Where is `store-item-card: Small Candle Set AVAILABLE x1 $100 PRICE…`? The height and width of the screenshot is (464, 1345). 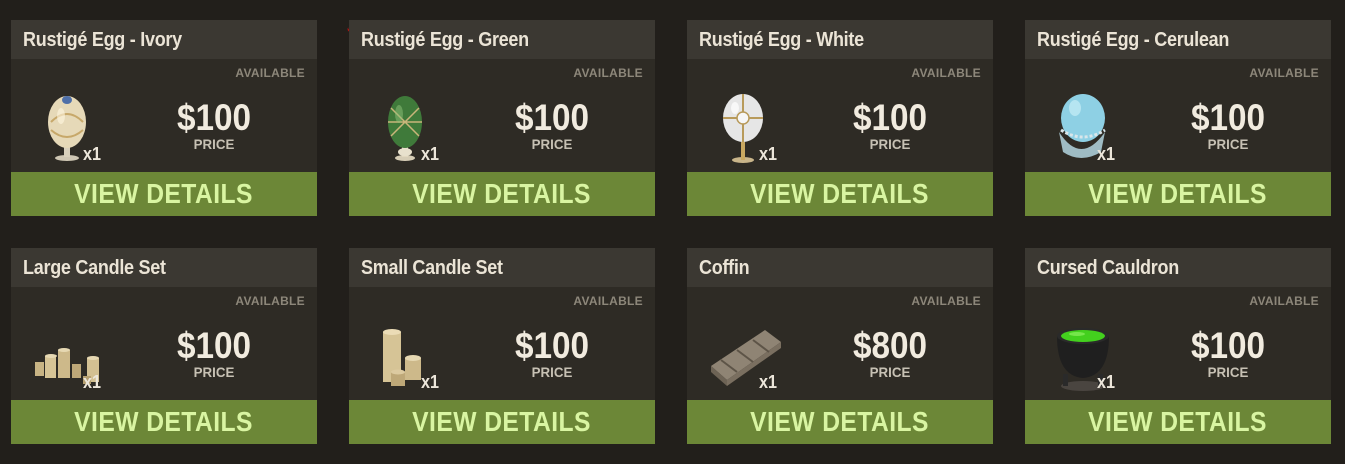
store-item-card: Small Candle Set AVAILABLE x1 $100 PRICE… is located at coordinates (502, 346).